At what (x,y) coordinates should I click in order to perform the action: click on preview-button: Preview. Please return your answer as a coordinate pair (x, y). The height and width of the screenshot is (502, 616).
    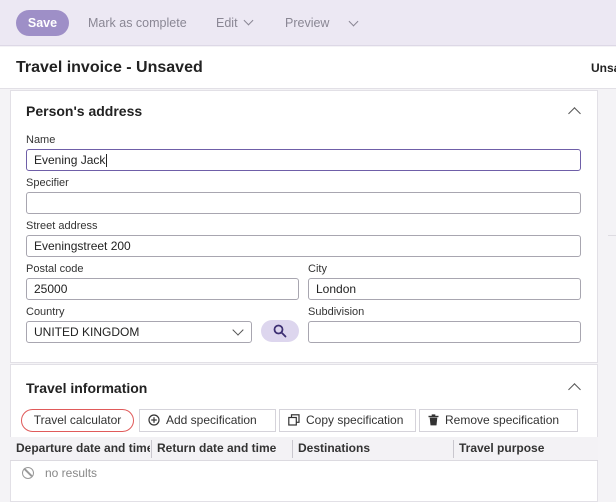
    Looking at the image, I should click on (307, 23).